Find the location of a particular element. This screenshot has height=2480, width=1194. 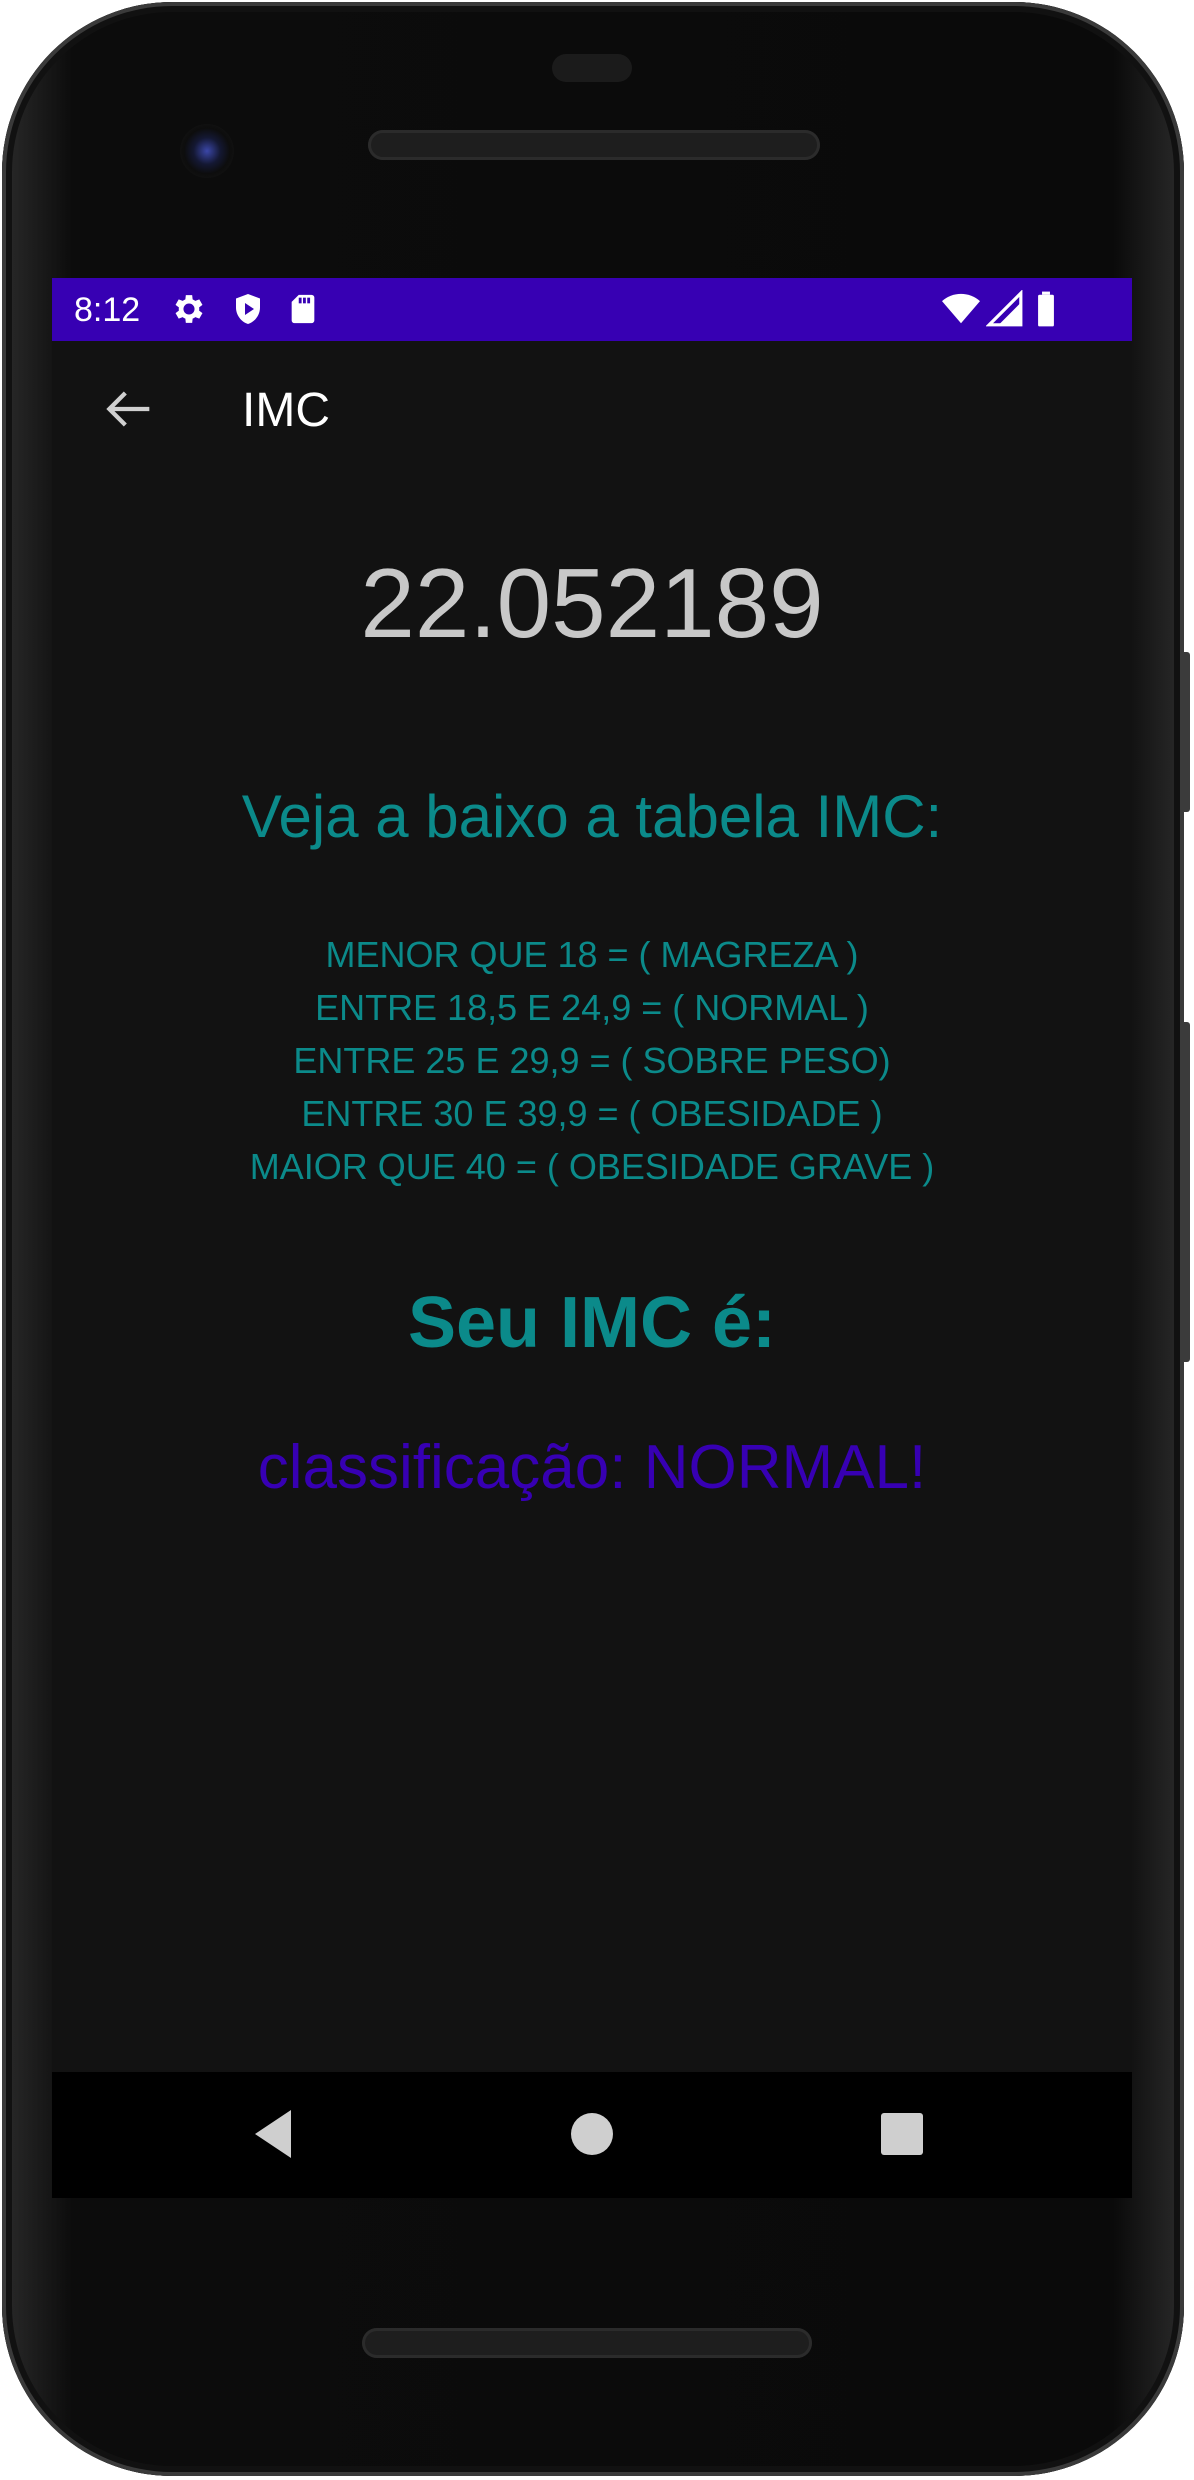

gear-icon is located at coordinates (189, 311).